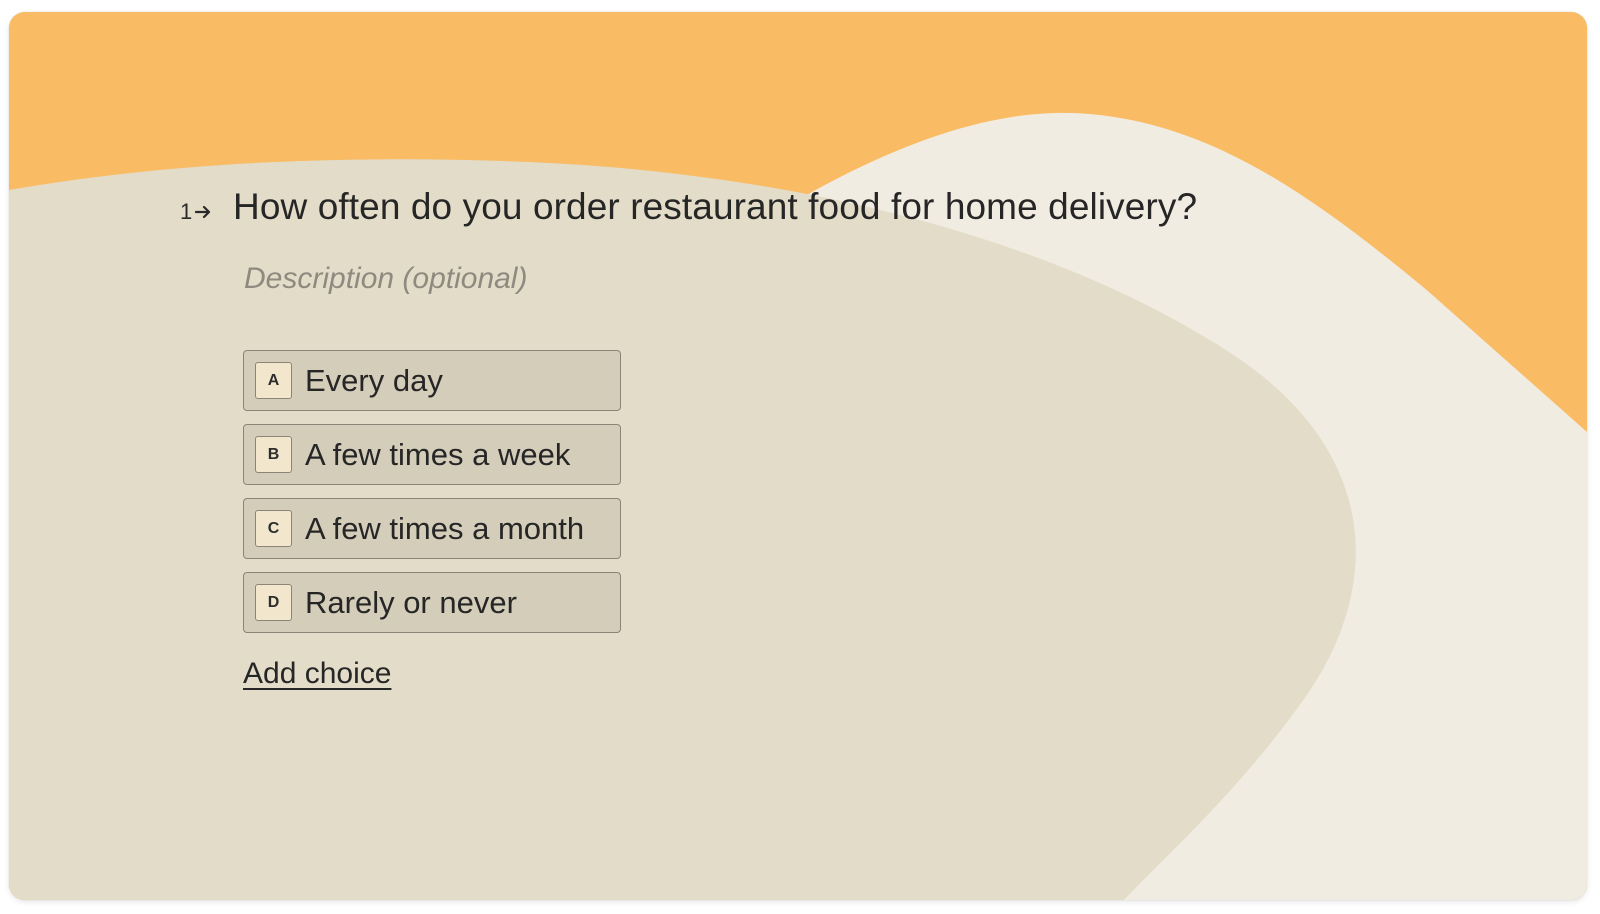  What do you see at coordinates (273, 602) in the screenshot?
I see `choice-key-badge: D` at bounding box center [273, 602].